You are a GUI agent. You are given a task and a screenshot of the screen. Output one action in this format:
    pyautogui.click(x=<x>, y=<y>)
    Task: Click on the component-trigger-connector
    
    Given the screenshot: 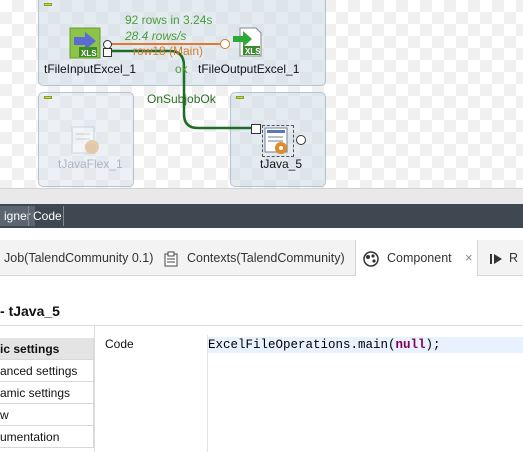 What is the action you would take?
    pyautogui.click(x=107, y=52)
    